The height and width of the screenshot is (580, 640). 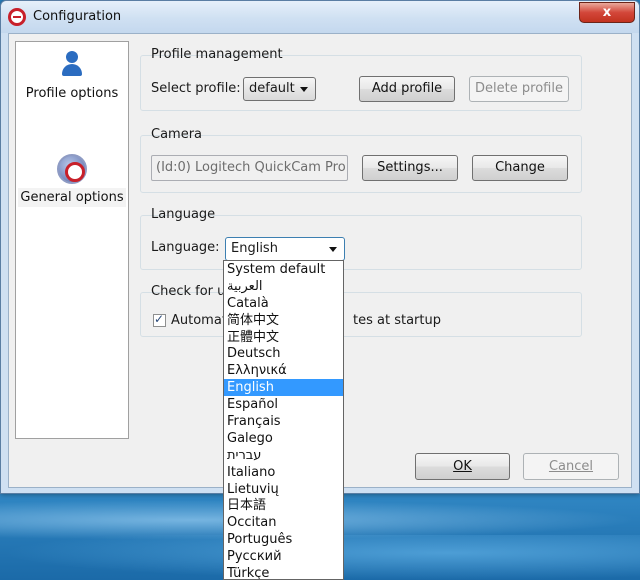 What do you see at coordinates (17, 17) in the screenshot?
I see `app-icon` at bounding box center [17, 17].